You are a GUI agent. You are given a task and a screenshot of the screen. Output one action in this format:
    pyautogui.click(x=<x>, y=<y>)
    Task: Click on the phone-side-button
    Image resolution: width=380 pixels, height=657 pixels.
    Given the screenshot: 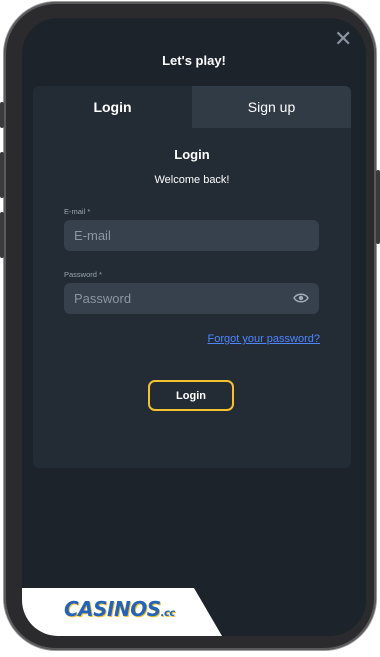 What is the action you would take?
    pyautogui.click(x=2, y=115)
    